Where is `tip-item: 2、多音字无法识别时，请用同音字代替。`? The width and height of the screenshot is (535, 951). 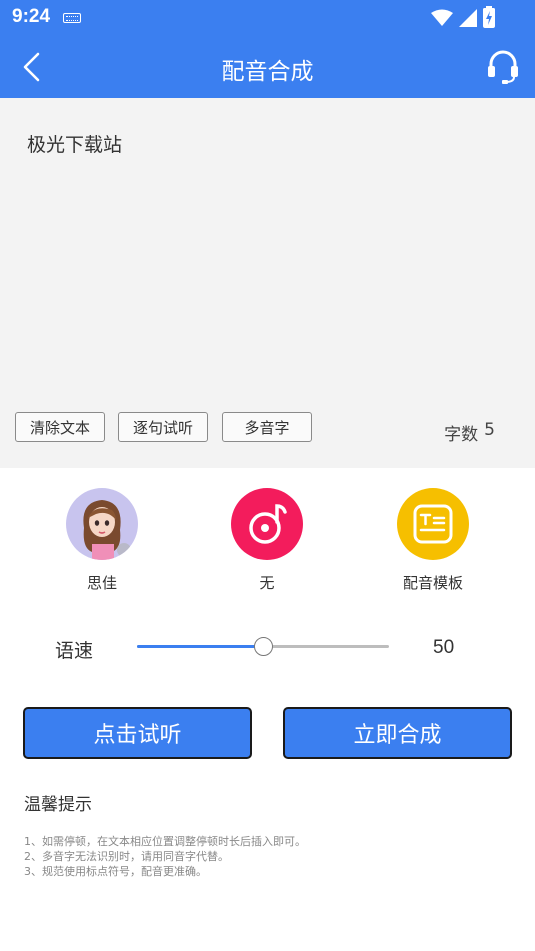
tip-item: 2、多音字无法识别时，请用同音字代替。 is located at coordinates (126, 856).